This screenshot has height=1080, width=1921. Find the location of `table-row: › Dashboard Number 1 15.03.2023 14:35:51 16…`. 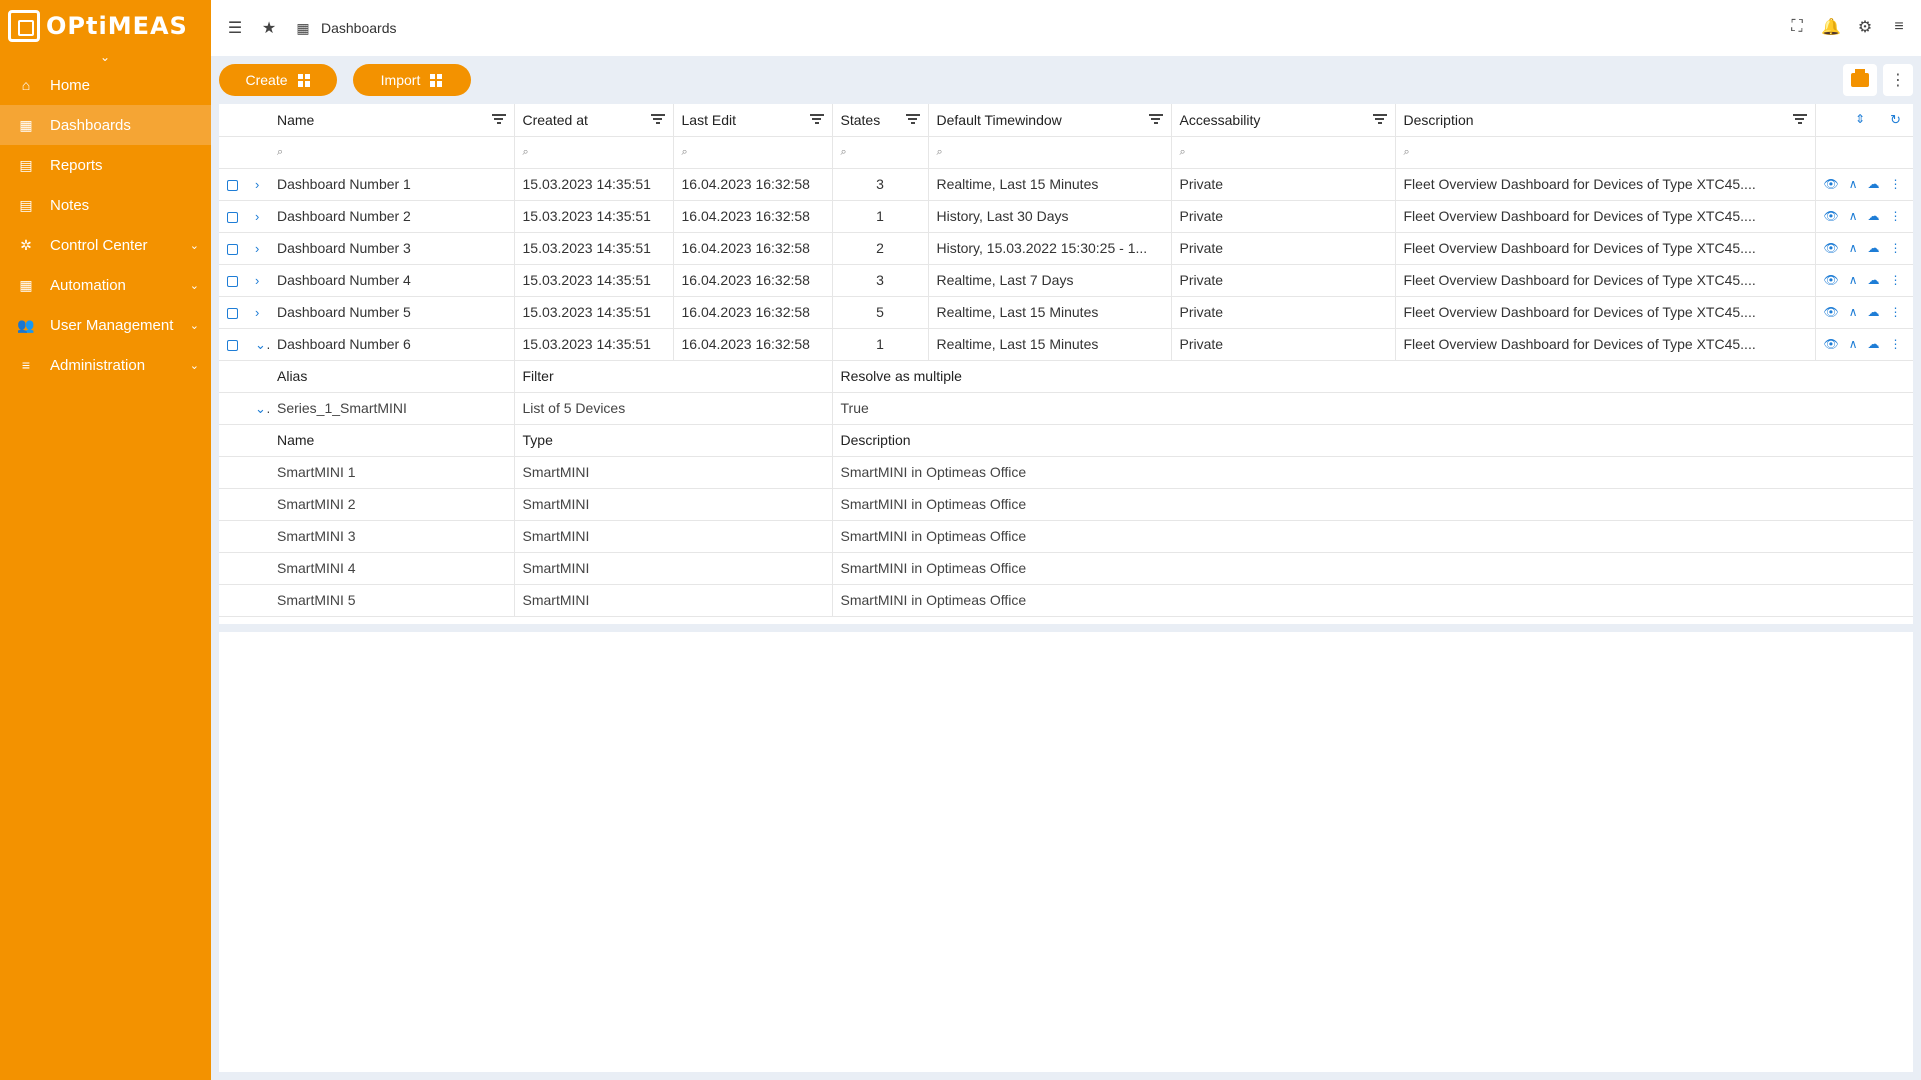

table-row: › Dashboard Number 1 15.03.2023 14:35:51 16… is located at coordinates (1066, 184).